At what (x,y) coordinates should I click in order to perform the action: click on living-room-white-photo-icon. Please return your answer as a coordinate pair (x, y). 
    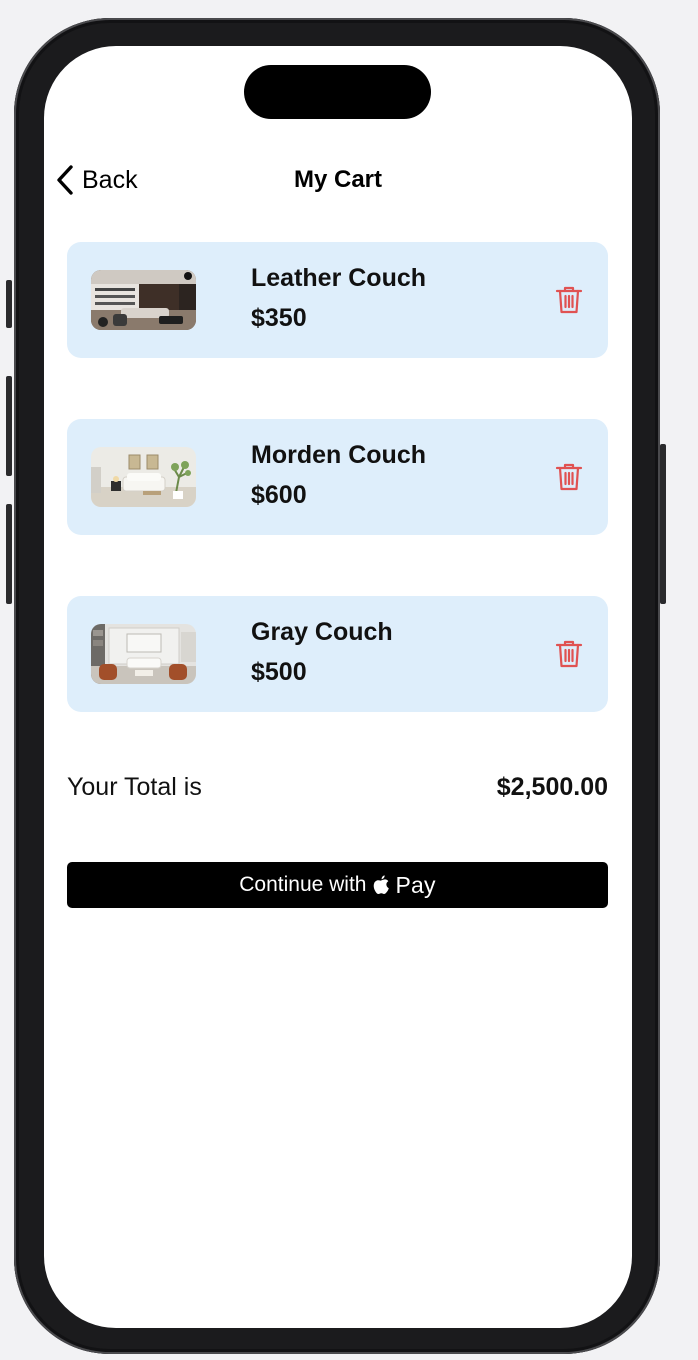
    Looking at the image, I should click on (143, 477).